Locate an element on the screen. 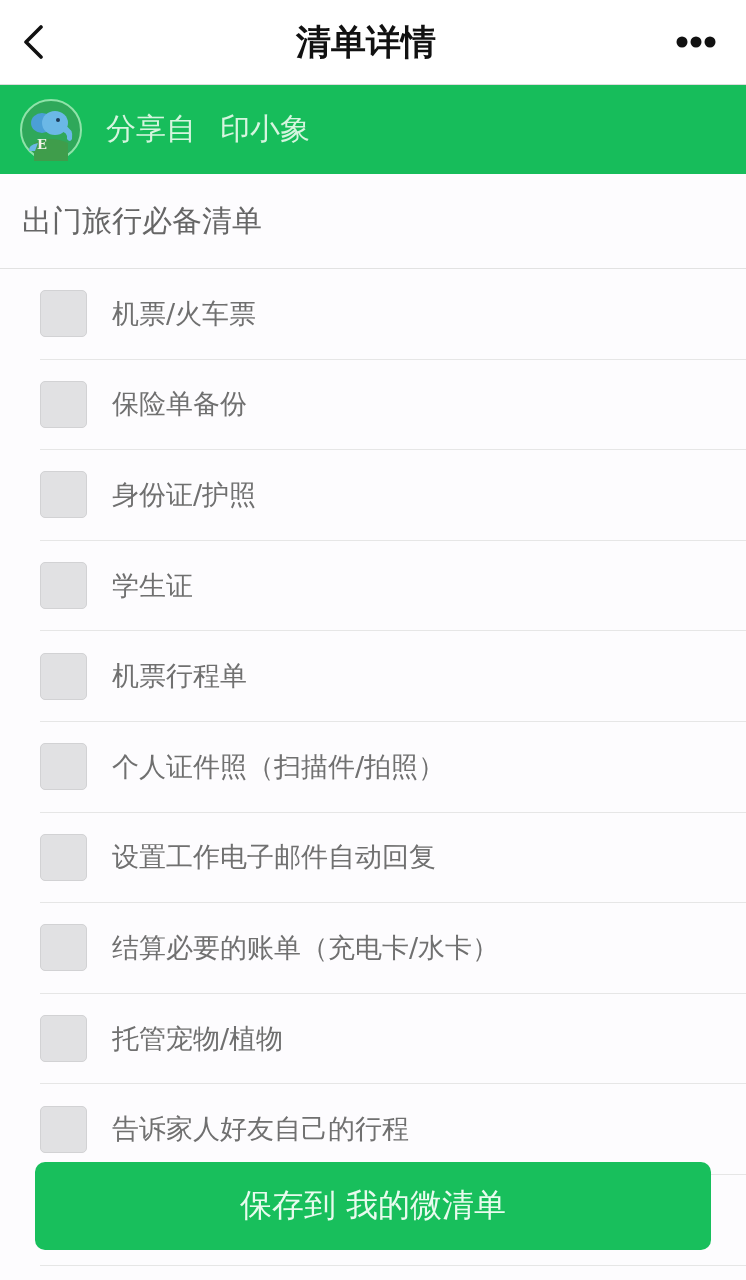 This screenshot has height=1280, width=746. item-label: 告诉家人好友自己的行程 is located at coordinates (260, 1129).